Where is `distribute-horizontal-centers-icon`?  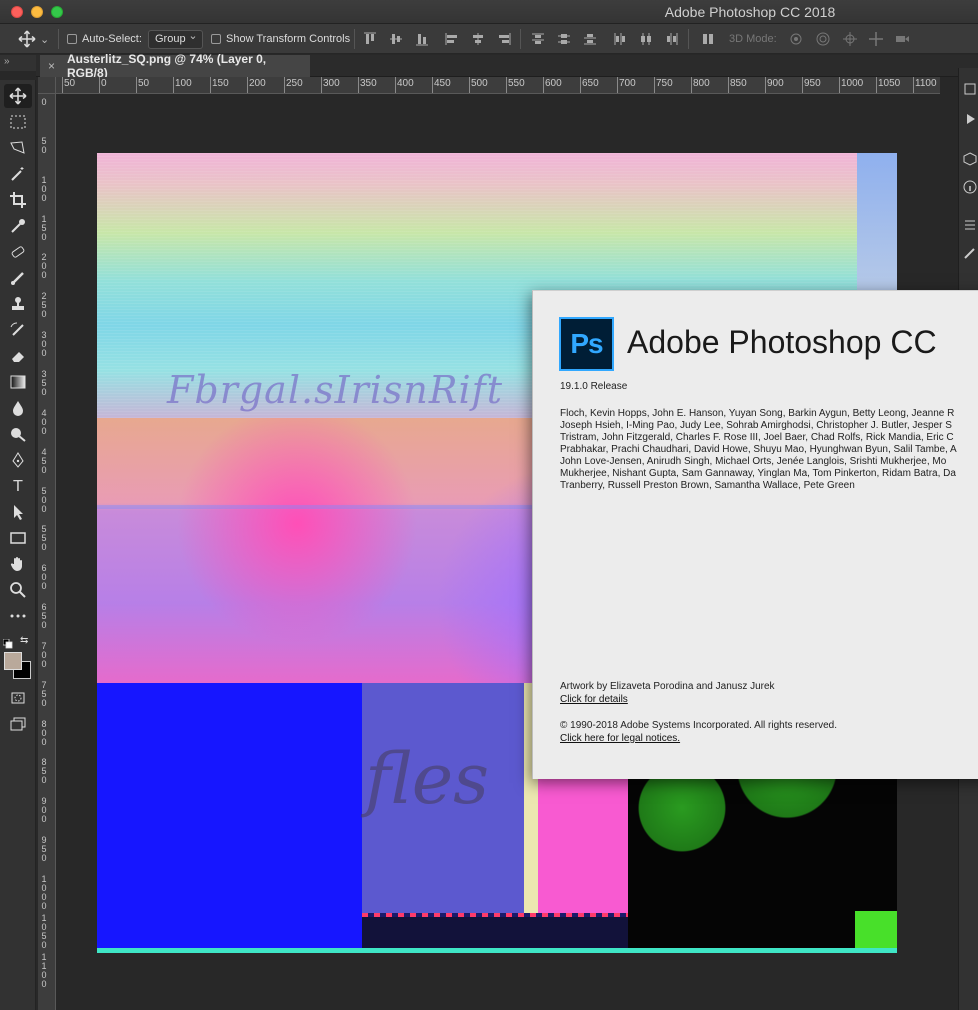 distribute-horizontal-centers-icon is located at coordinates (646, 39).